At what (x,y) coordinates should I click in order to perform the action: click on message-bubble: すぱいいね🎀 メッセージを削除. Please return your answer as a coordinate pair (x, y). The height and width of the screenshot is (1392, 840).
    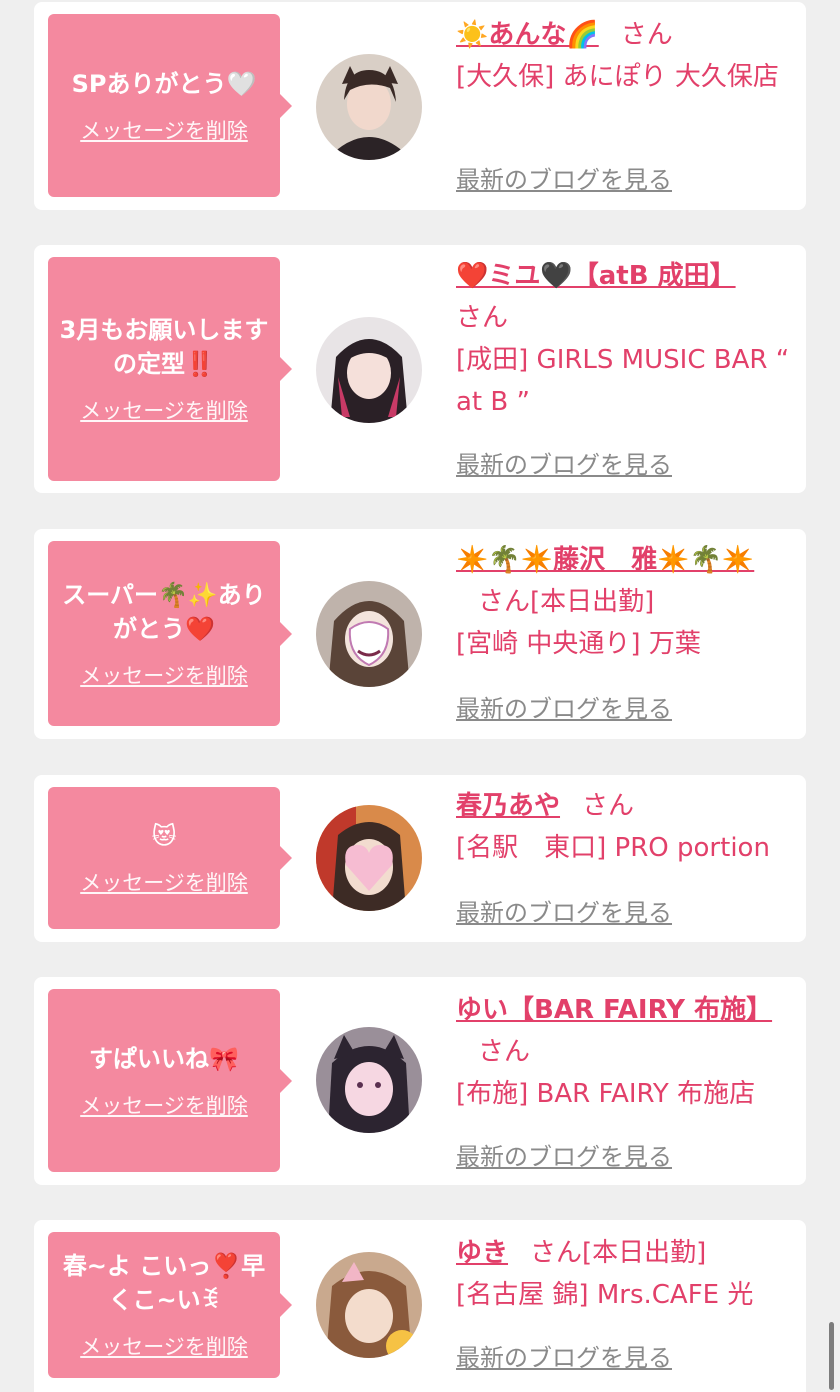
    Looking at the image, I should click on (170, 1080).